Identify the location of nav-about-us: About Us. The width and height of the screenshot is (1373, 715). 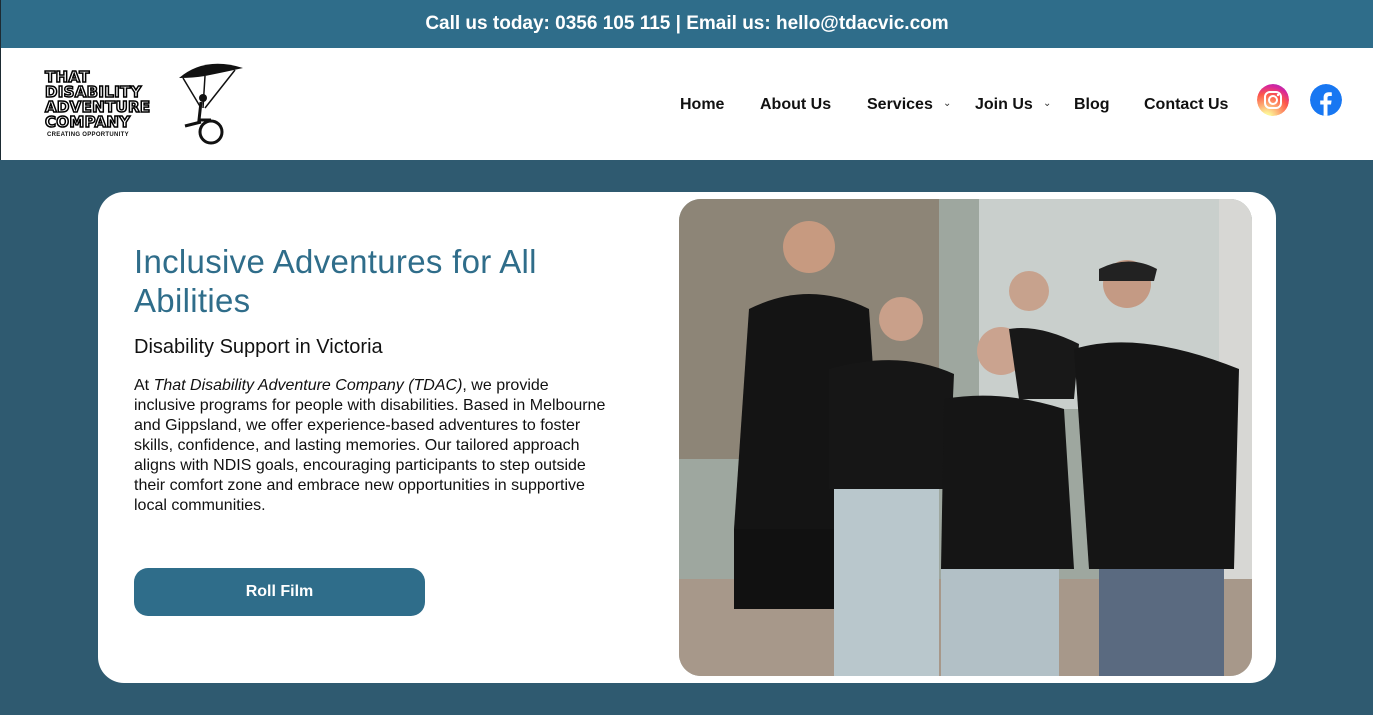
(795, 105).